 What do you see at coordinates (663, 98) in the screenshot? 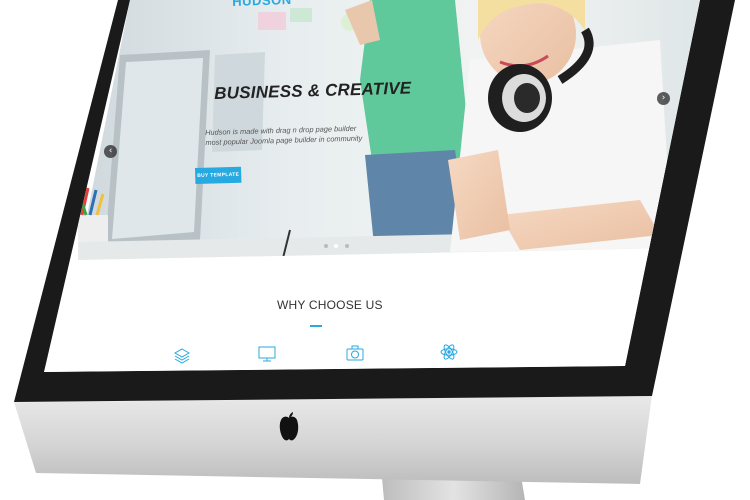
I see `slider-next-button: ›` at bounding box center [663, 98].